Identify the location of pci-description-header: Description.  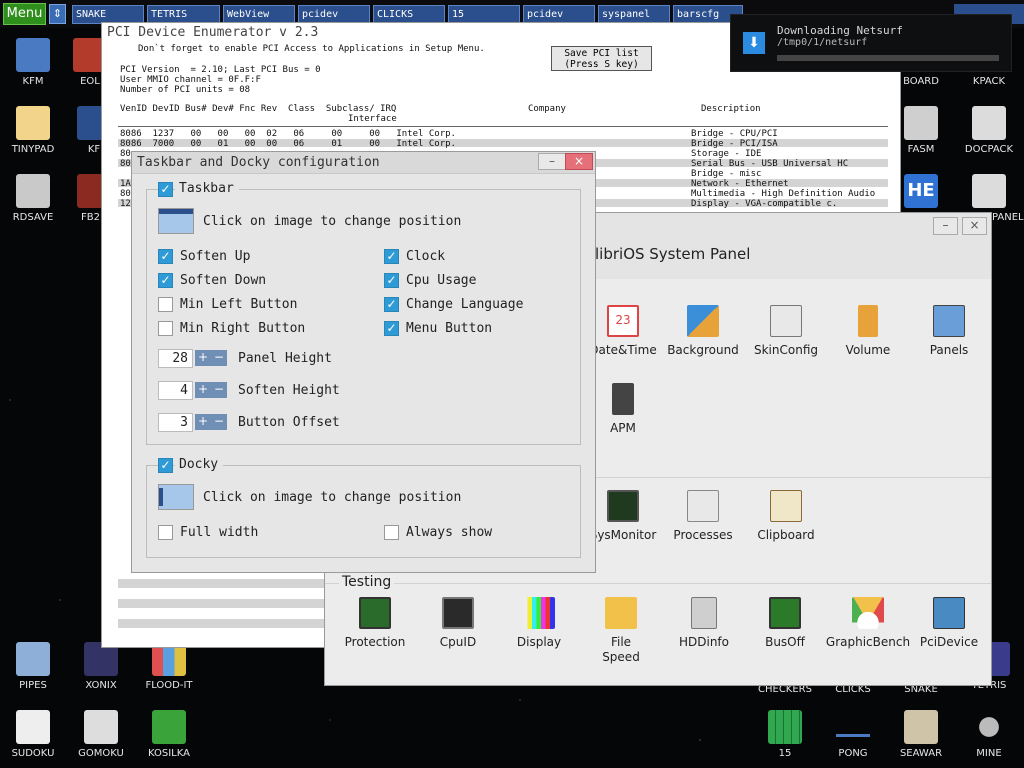
(731, 109).